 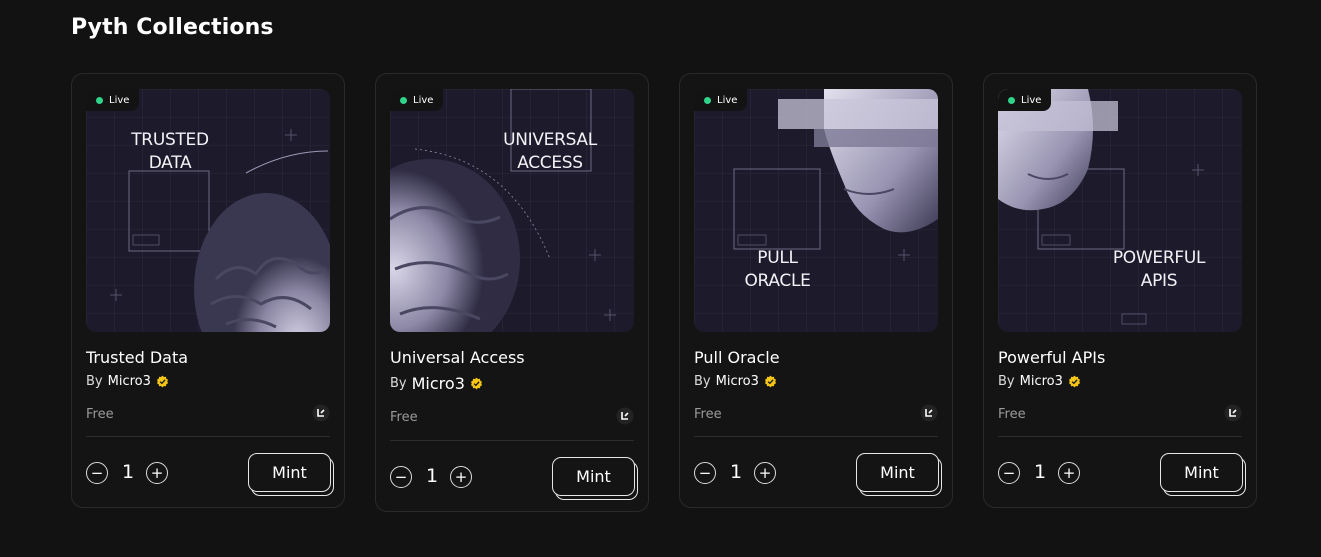 I want to click on artwork-title-line-1: TRUSTED, so click(x=170, y=140).